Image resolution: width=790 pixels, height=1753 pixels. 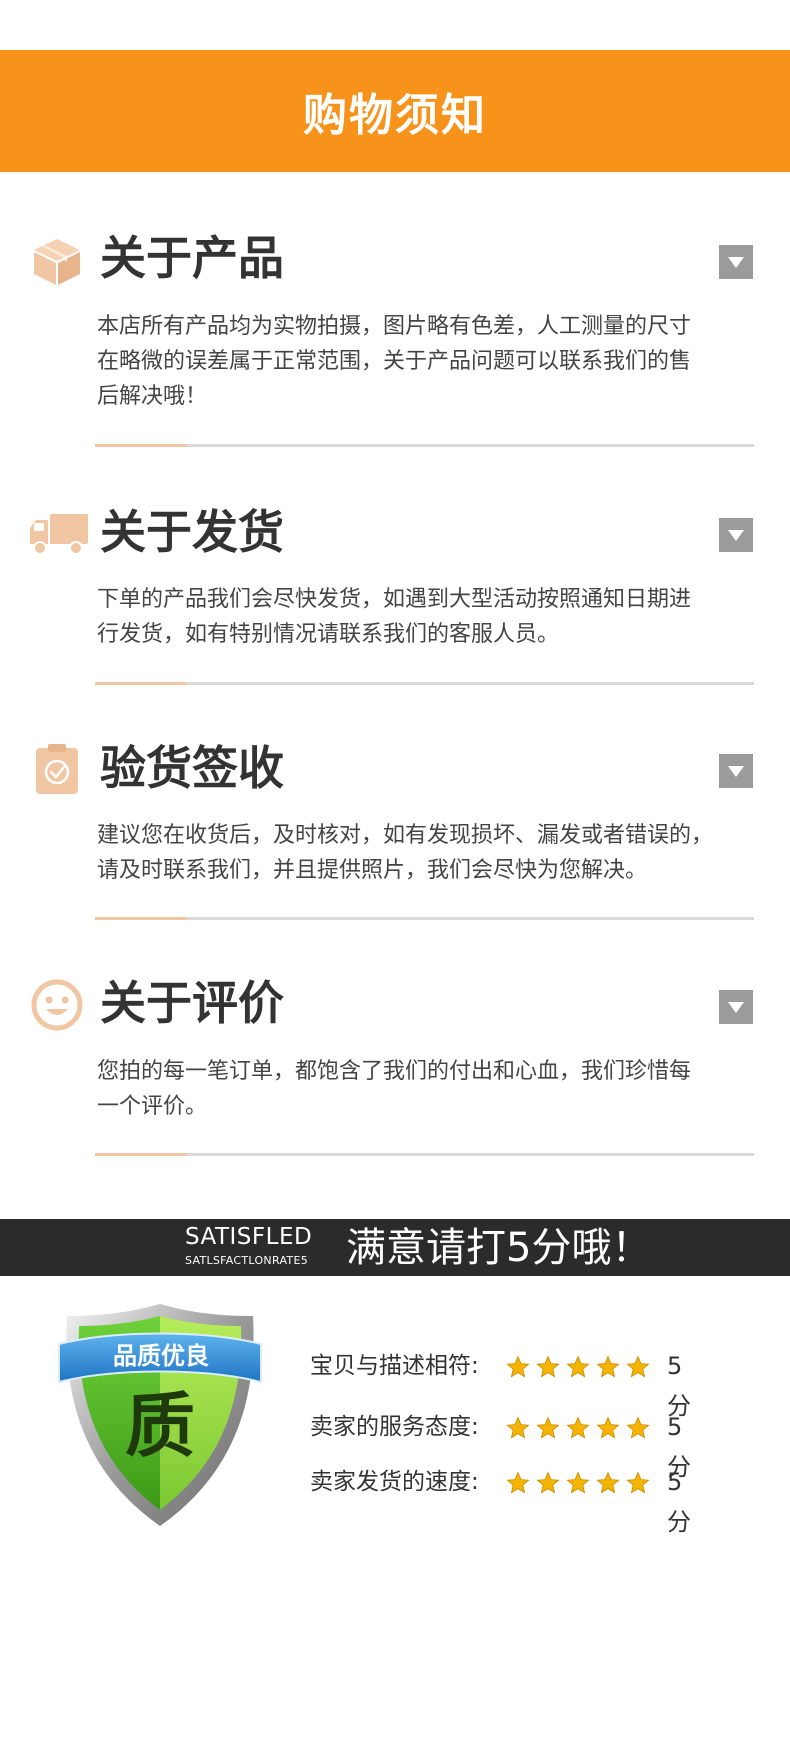 I want to click on box-icon, so click(x=57, y=262).